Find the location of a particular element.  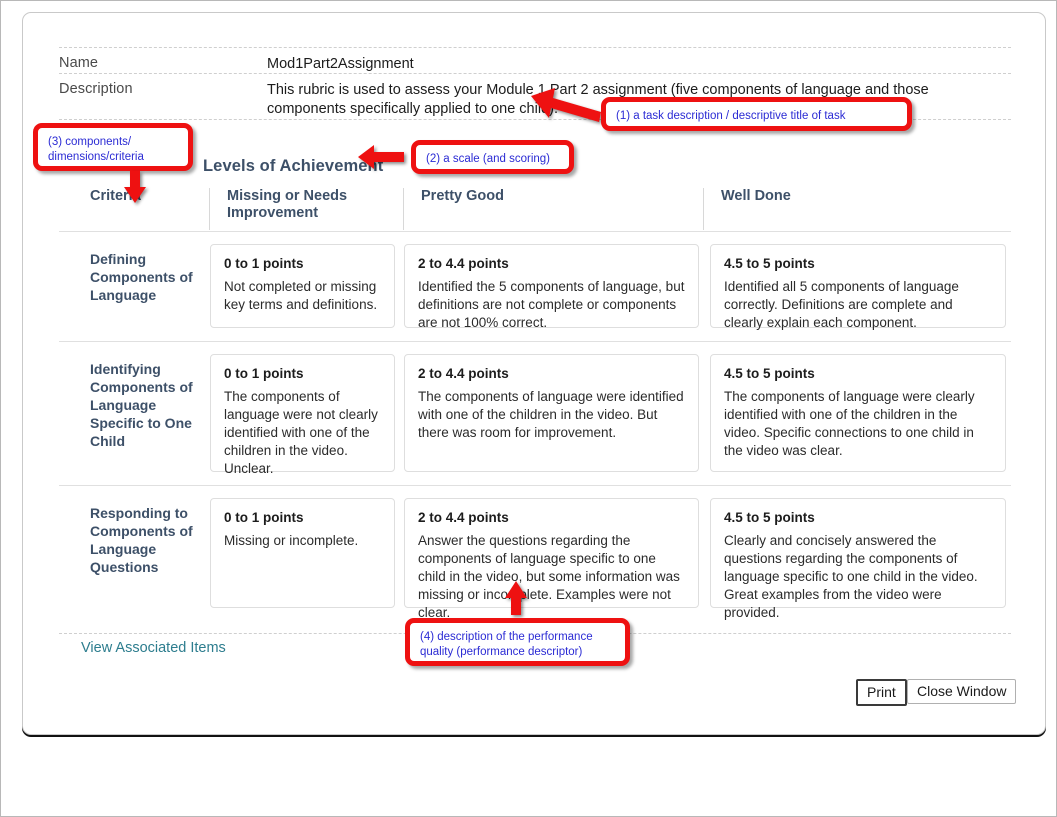

annotation-arrow-down-icon is located at coordinates (135, 187).